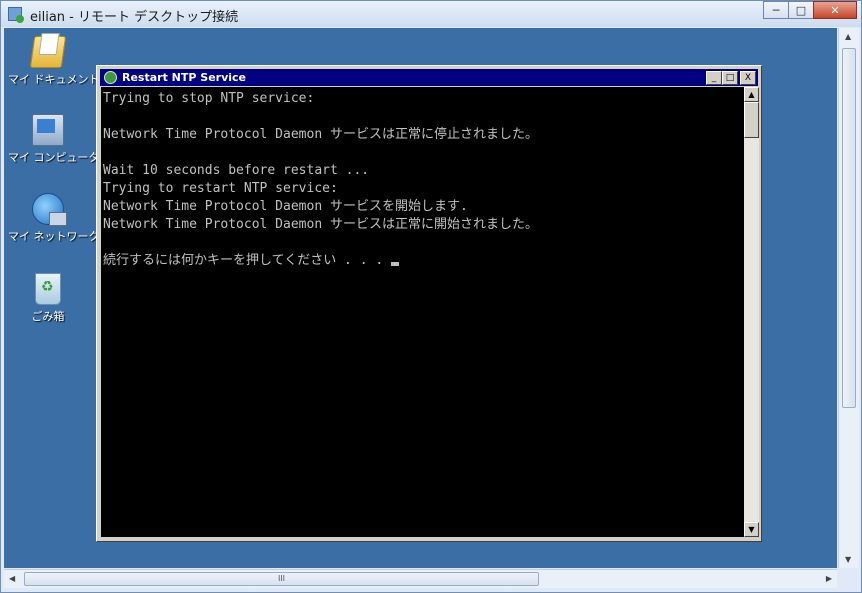  What do you see at coordinates (48, 289) in the screenshot?
I see `recycle-bin-icon` at bounding box center [48, 289].